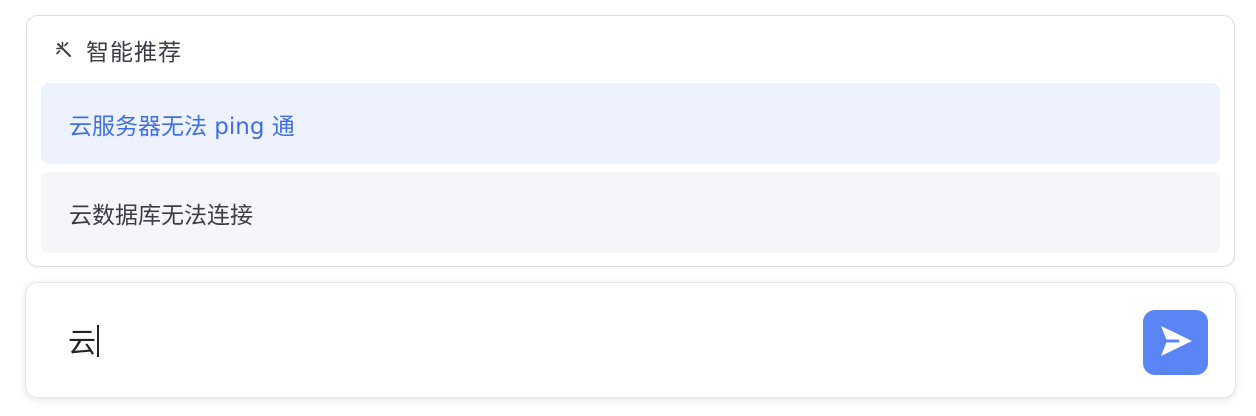 The width and height of the screenshot is (1256, 416). Describe the element at coordinates (98, 341) in the screenshot. I see `text-caret` at that location.